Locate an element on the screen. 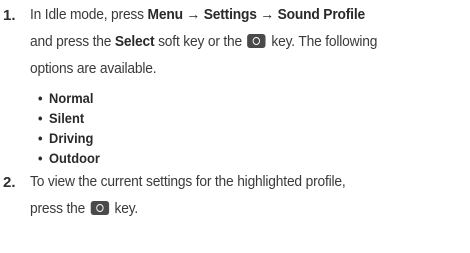 The width and height of the screenshot is (470, 253). list-item: • Normal is located at coordinates (66, 98).